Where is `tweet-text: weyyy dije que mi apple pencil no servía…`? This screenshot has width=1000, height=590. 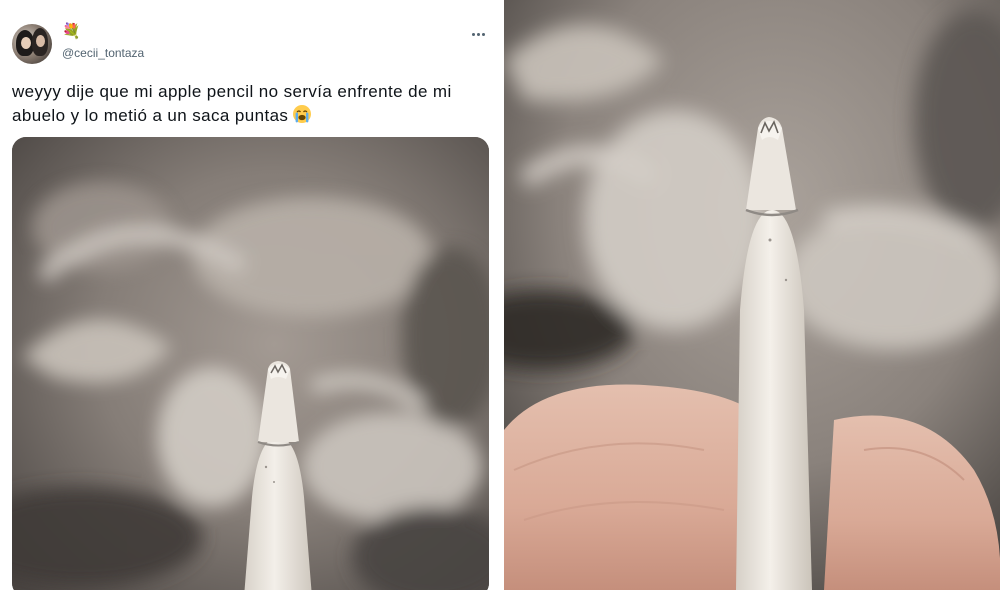 tweet-text: weyyy dije que mi apple pencil no servía… is located at coordinates (252, 105).